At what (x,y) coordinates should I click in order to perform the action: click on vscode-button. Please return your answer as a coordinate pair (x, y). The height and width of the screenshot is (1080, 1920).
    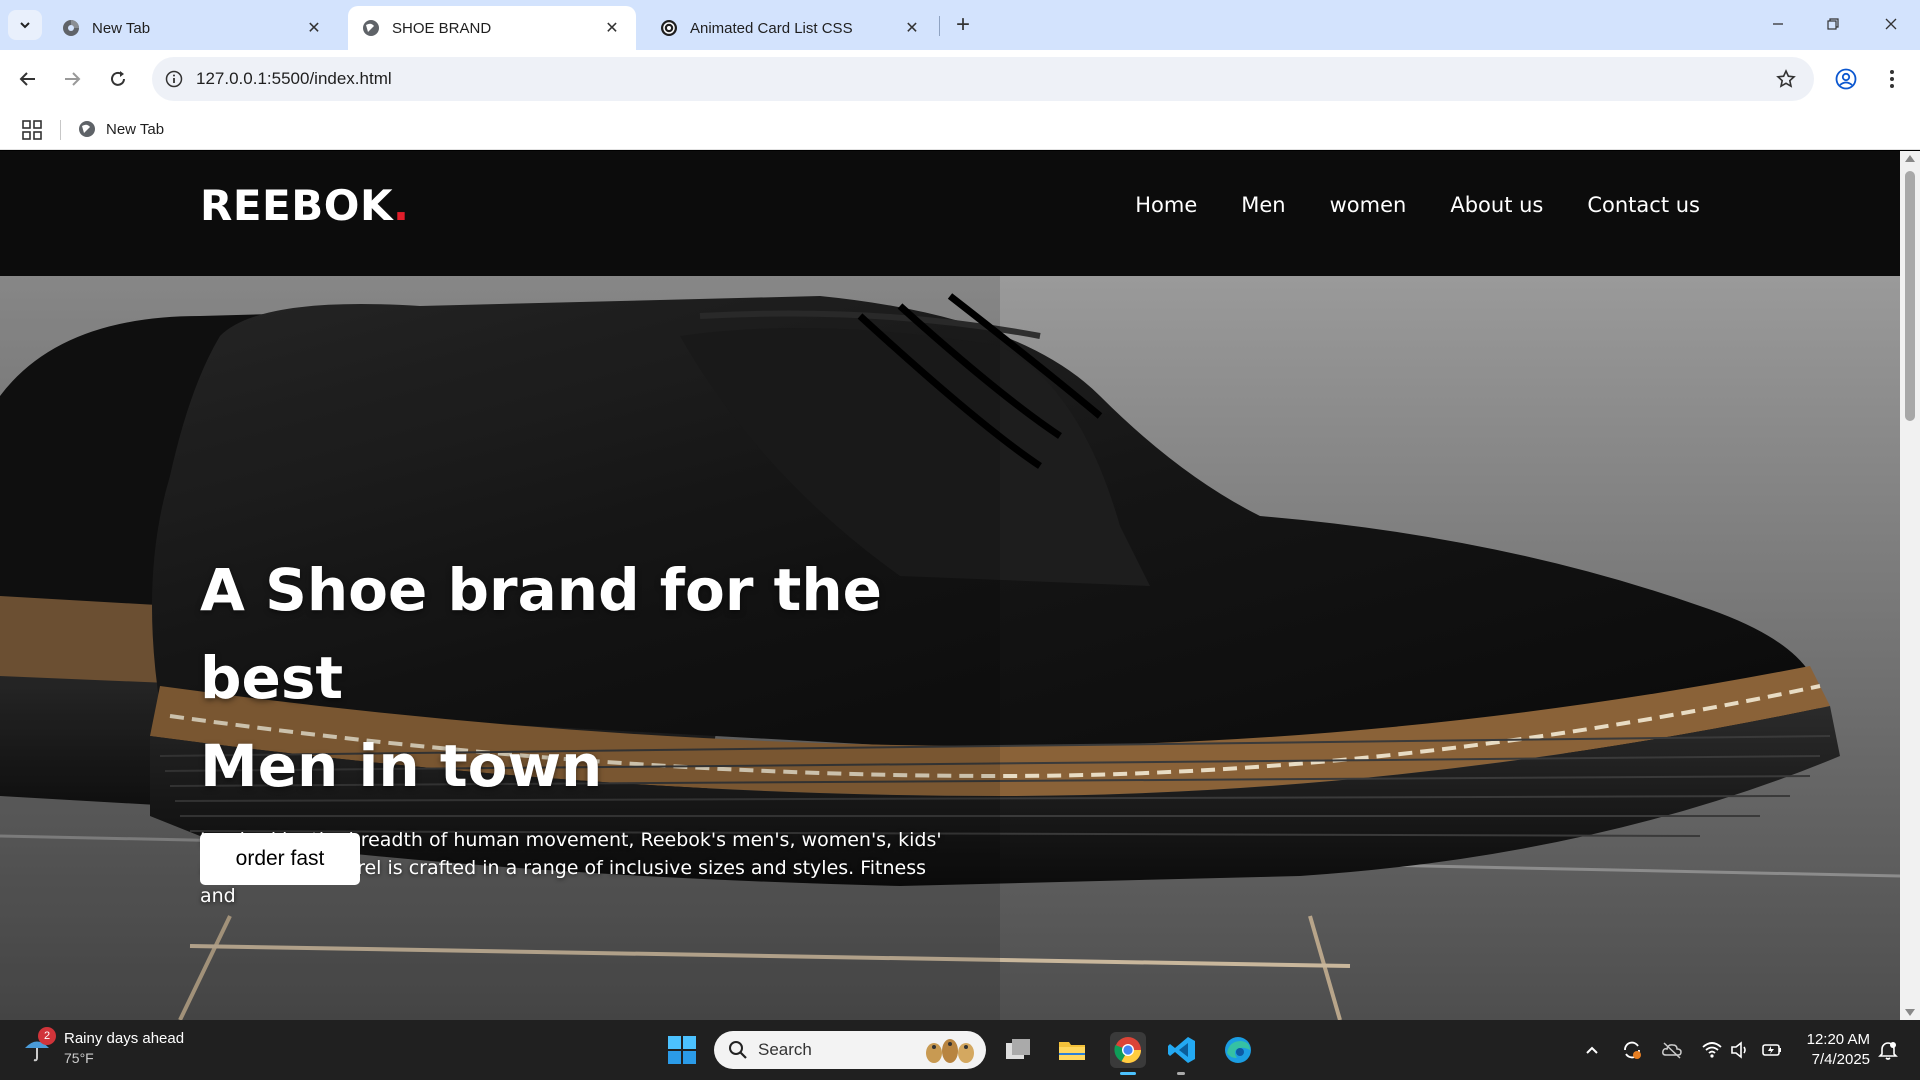
    Looking at the image, I should click on (1182, 1050).